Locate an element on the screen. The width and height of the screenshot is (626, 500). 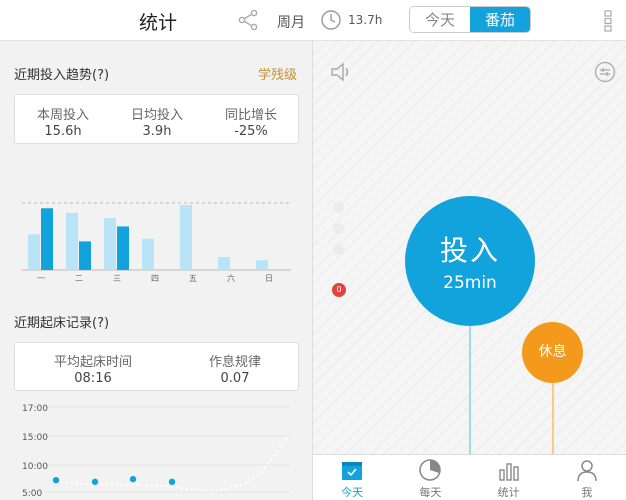
calendar-icon is located at coordinates (352, 471).